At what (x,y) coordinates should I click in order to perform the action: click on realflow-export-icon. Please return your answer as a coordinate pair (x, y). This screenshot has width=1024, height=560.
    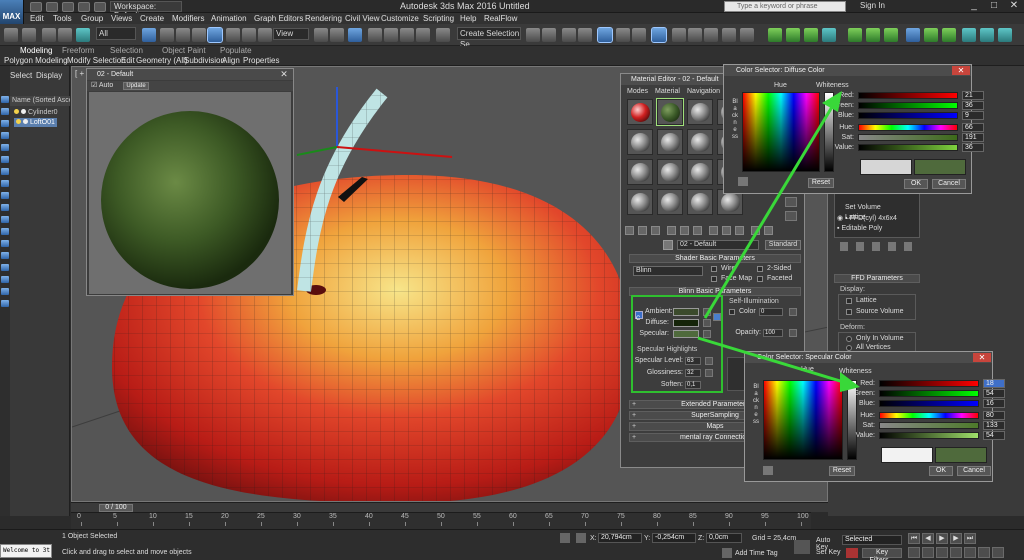
    Looking at the image, I should click on (873, 35).